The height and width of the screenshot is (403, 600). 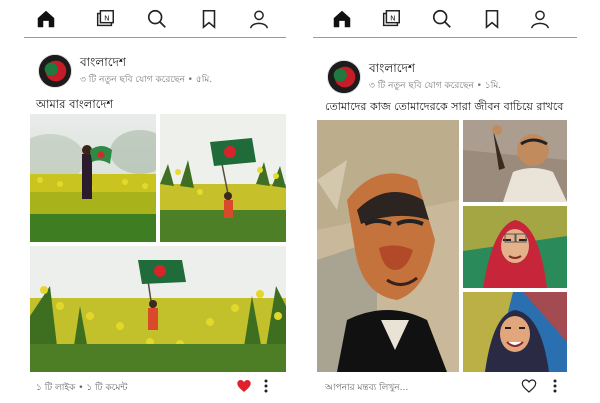 What do you see at coordinates (162, 72) in the screenshot?
I see `post-header: বাংলাদেশ ৩ টি নতুন ছবি যোগ করেছেন • ৫মি.` at bounding box center [162, 72].